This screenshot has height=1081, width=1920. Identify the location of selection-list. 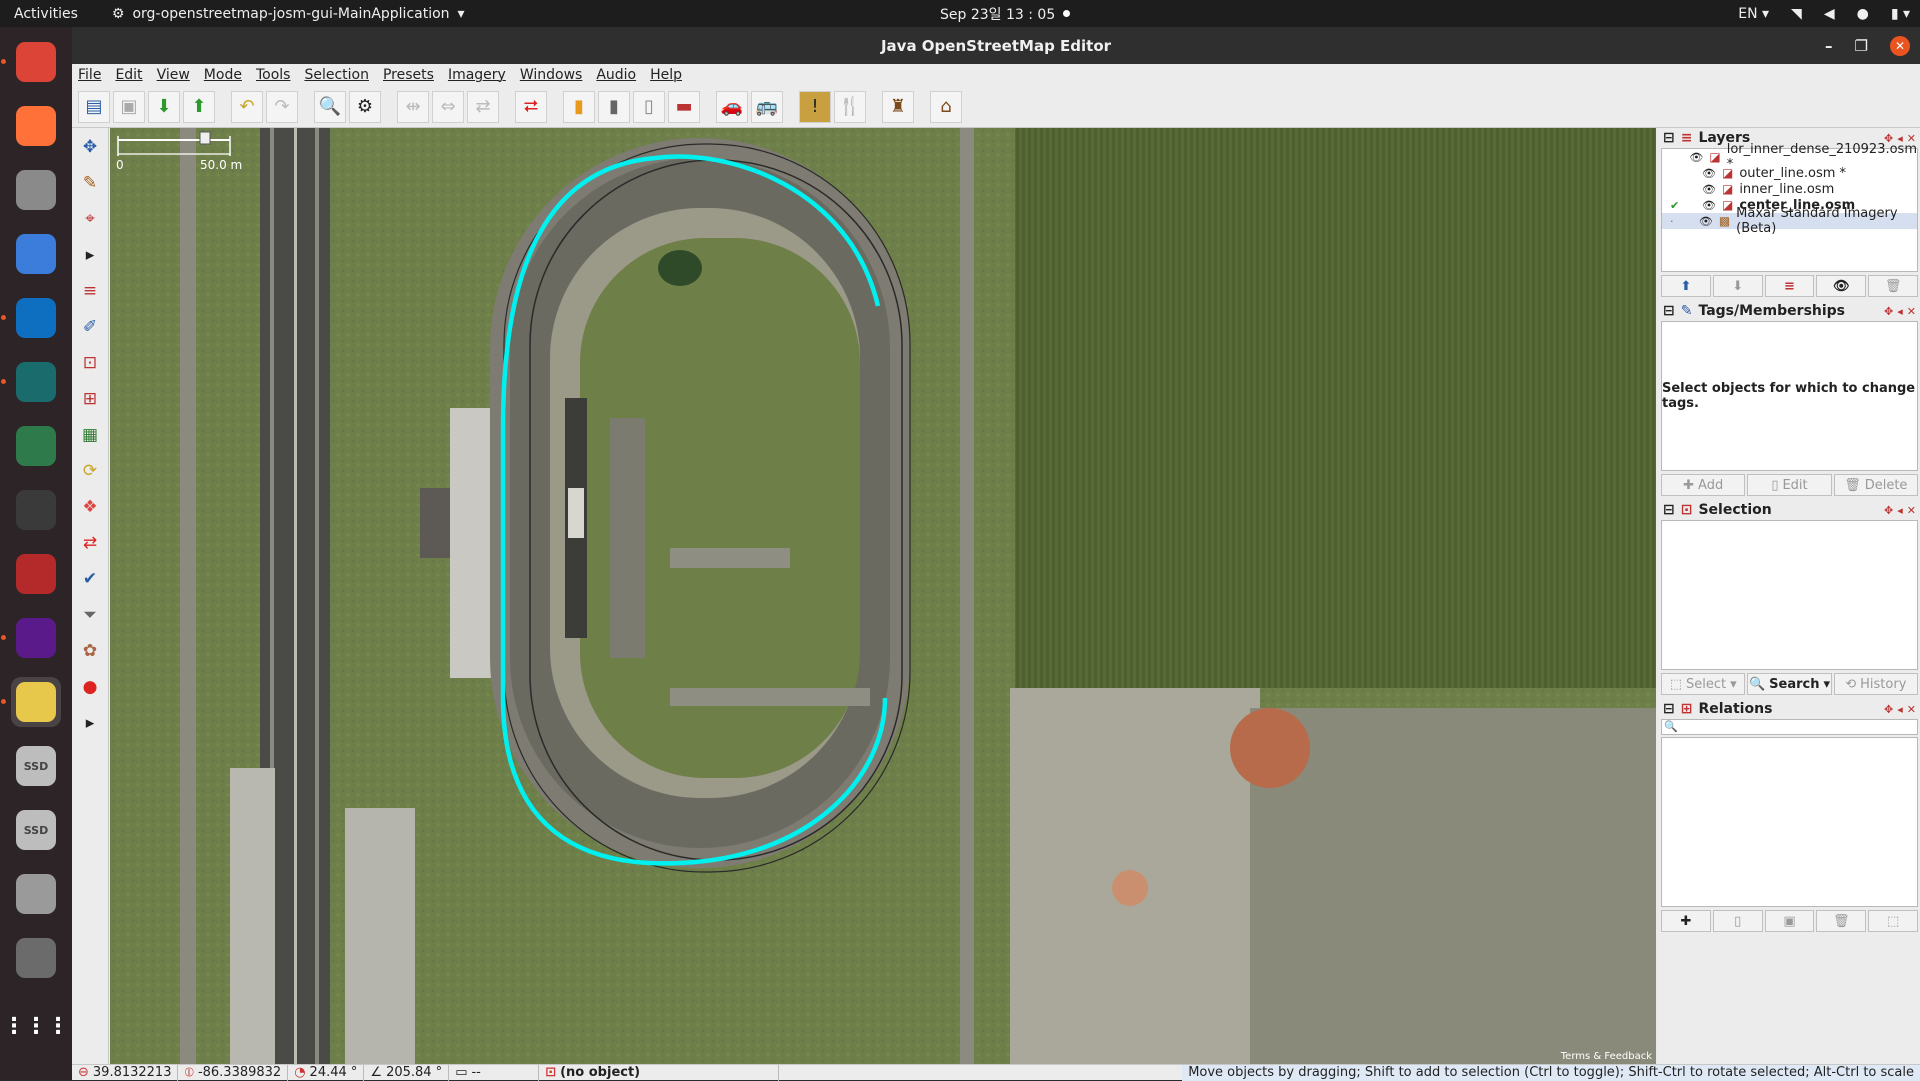
(1789, 595).